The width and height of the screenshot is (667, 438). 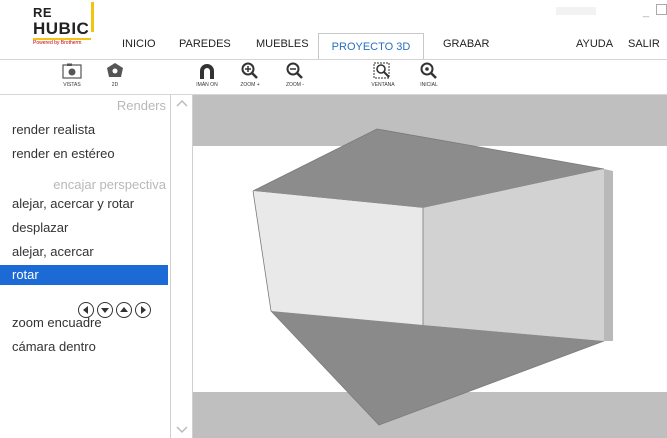 What do you see at coordinates (84, 347) in the screenshot?
I see `camara-dentro-item: cámara dentro` at bounding box center [84, 347].